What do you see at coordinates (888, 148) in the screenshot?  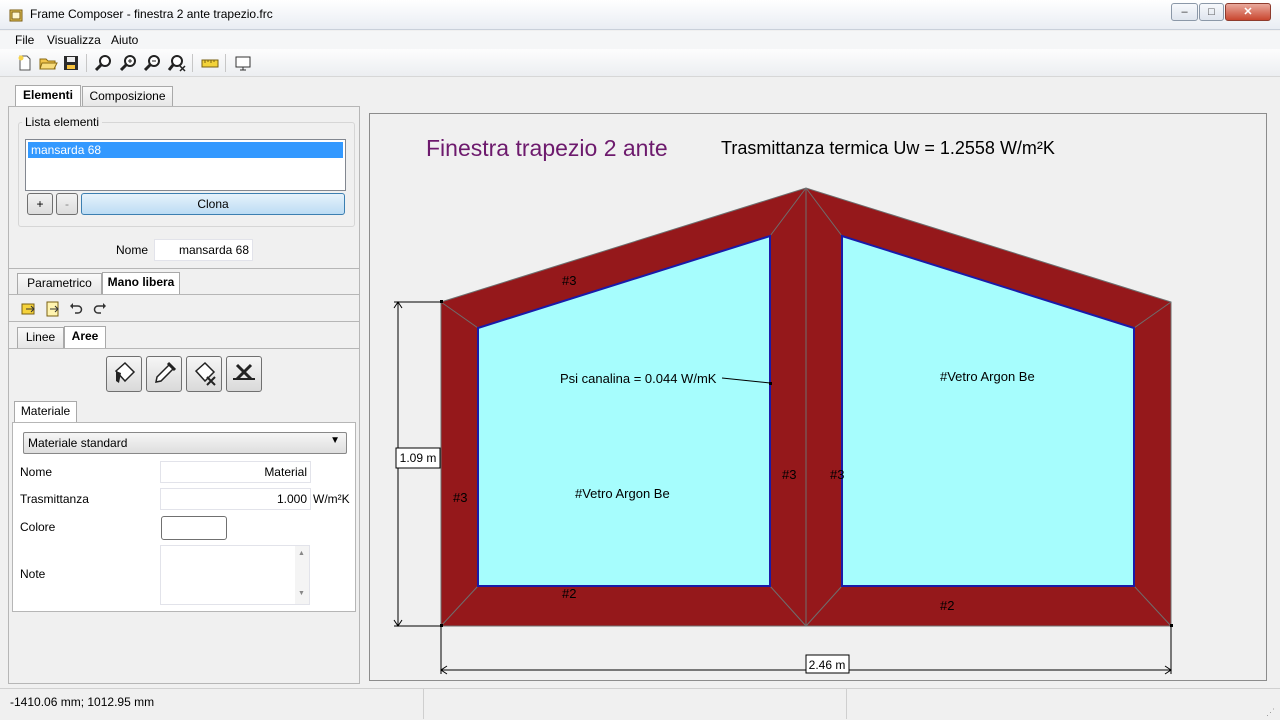 I see `uw-value: Trasmittanza termica Uw = 1.2558 W/m²K` at bounding box center [888, 148].